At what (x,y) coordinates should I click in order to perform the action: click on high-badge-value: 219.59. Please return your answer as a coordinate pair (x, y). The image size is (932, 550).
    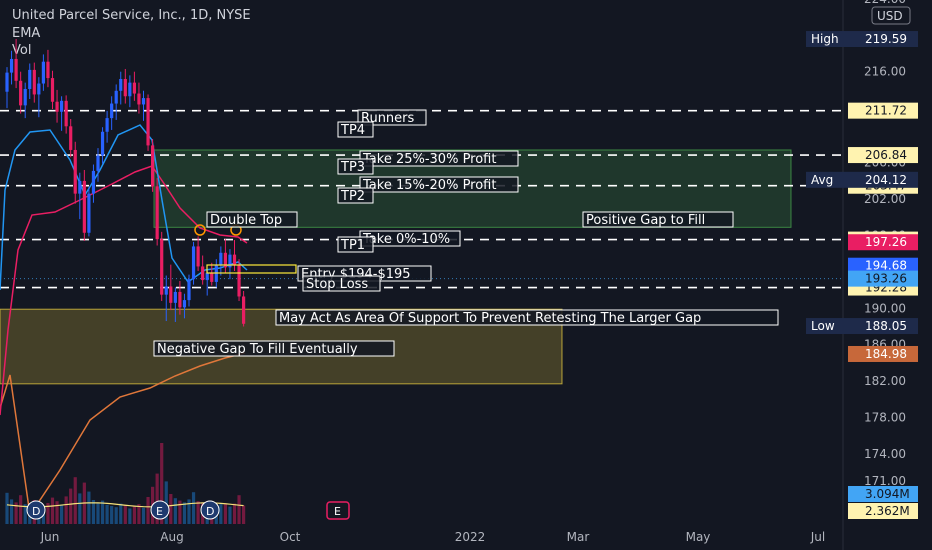
    Looking at the image, I should click on (886, 39).